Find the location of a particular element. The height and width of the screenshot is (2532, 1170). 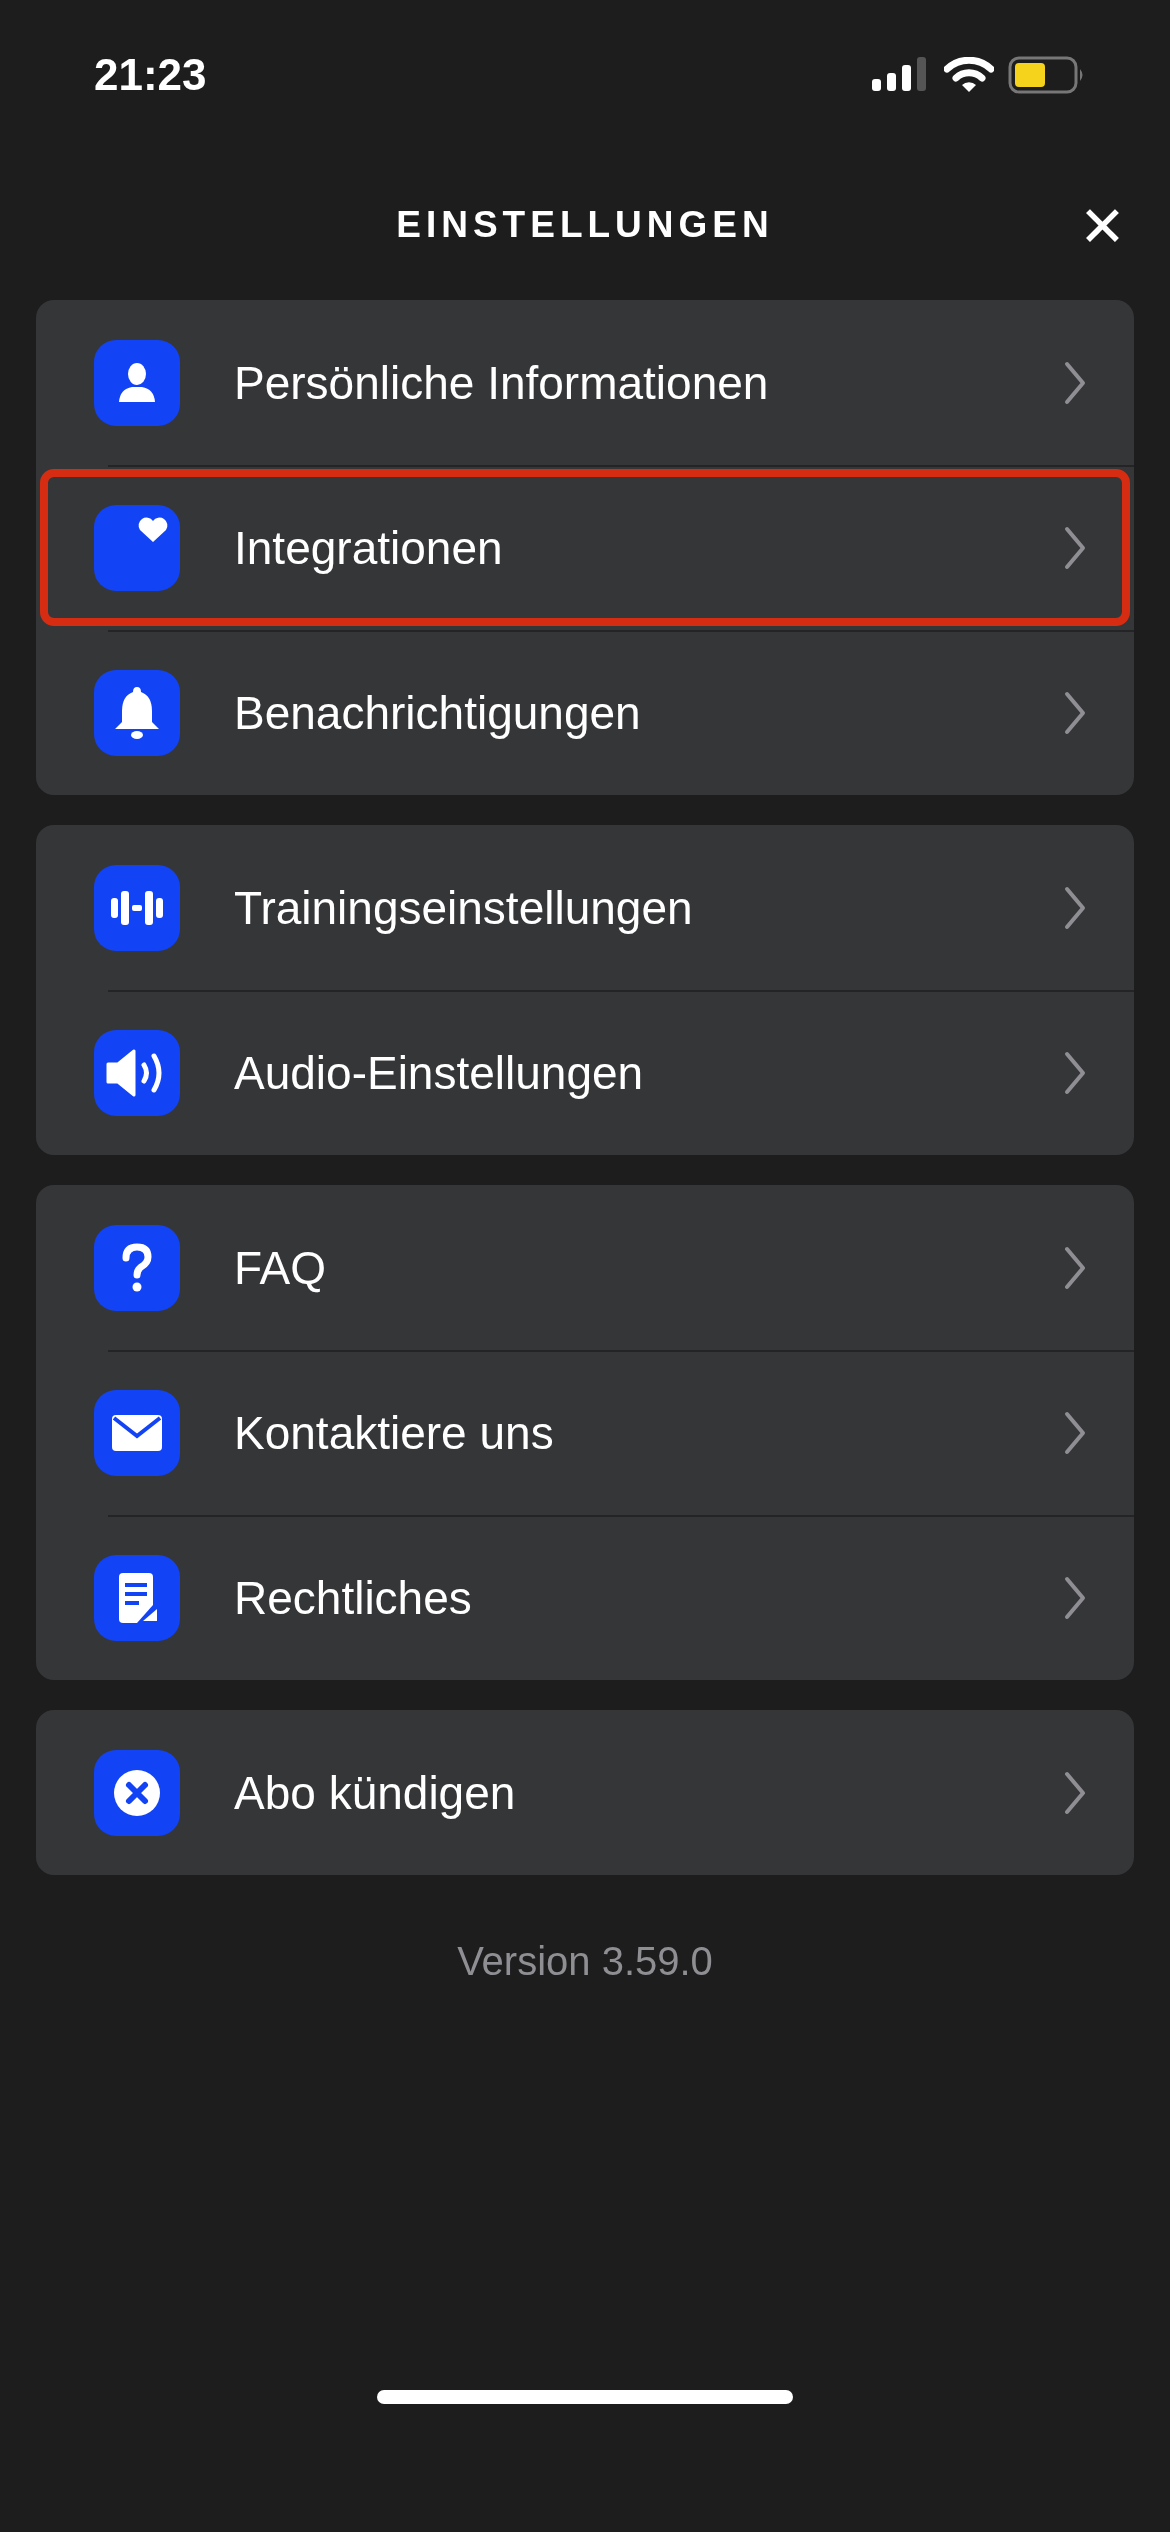

cancel-icon is located at coordinates (137, 1792).